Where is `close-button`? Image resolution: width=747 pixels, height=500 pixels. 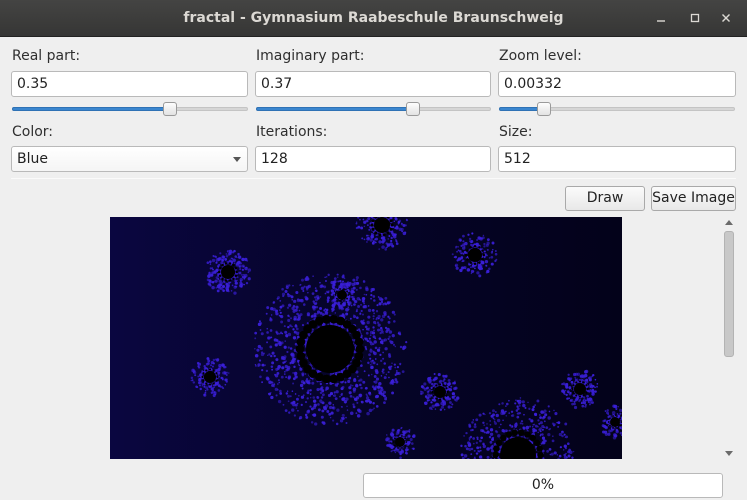
close-button is located at coordinates (726, 19).